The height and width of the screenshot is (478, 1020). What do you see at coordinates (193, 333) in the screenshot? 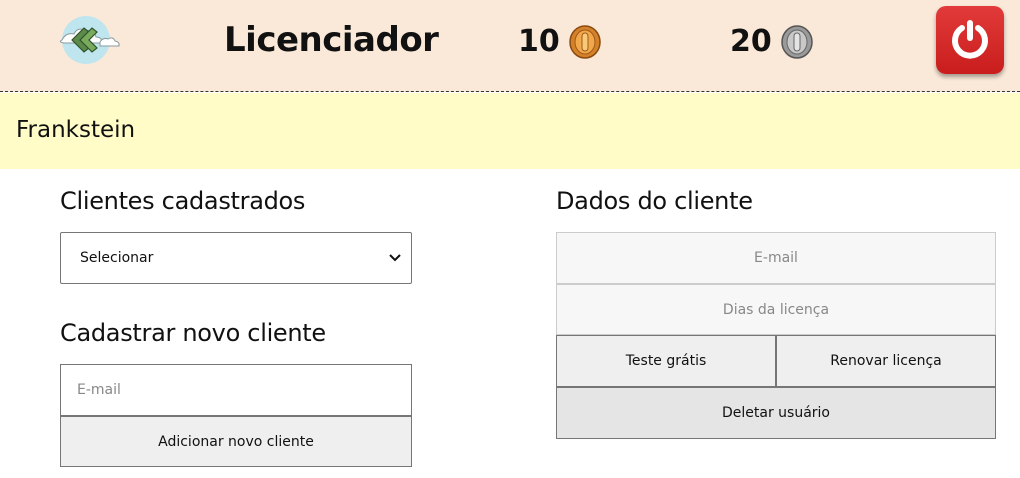
I see `new-client-heading: Cadastrar novo cliente` at bounding box center [193, 333].